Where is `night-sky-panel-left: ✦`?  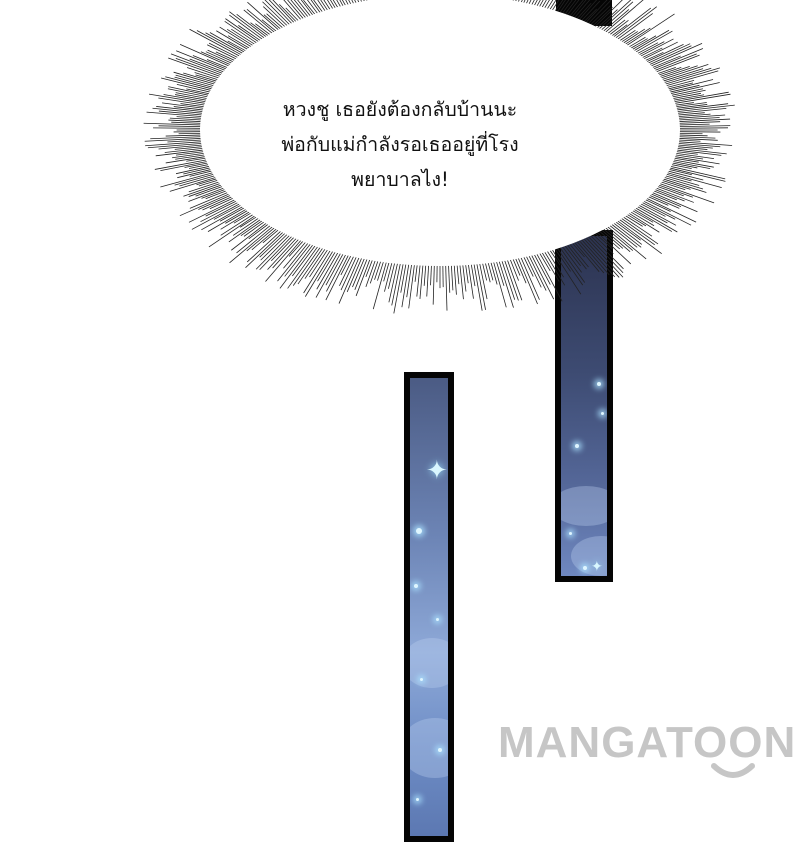
night-sky-panel-left: ✦ is located at coordinates (429, 607).